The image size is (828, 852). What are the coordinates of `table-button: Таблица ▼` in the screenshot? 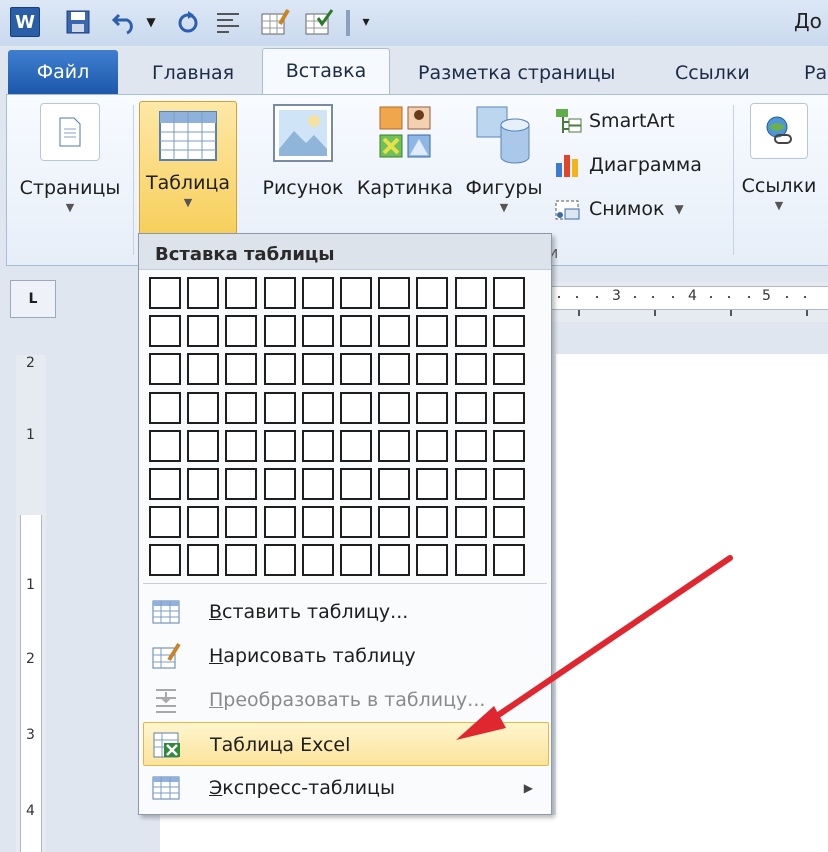 It's located at (188, 168).